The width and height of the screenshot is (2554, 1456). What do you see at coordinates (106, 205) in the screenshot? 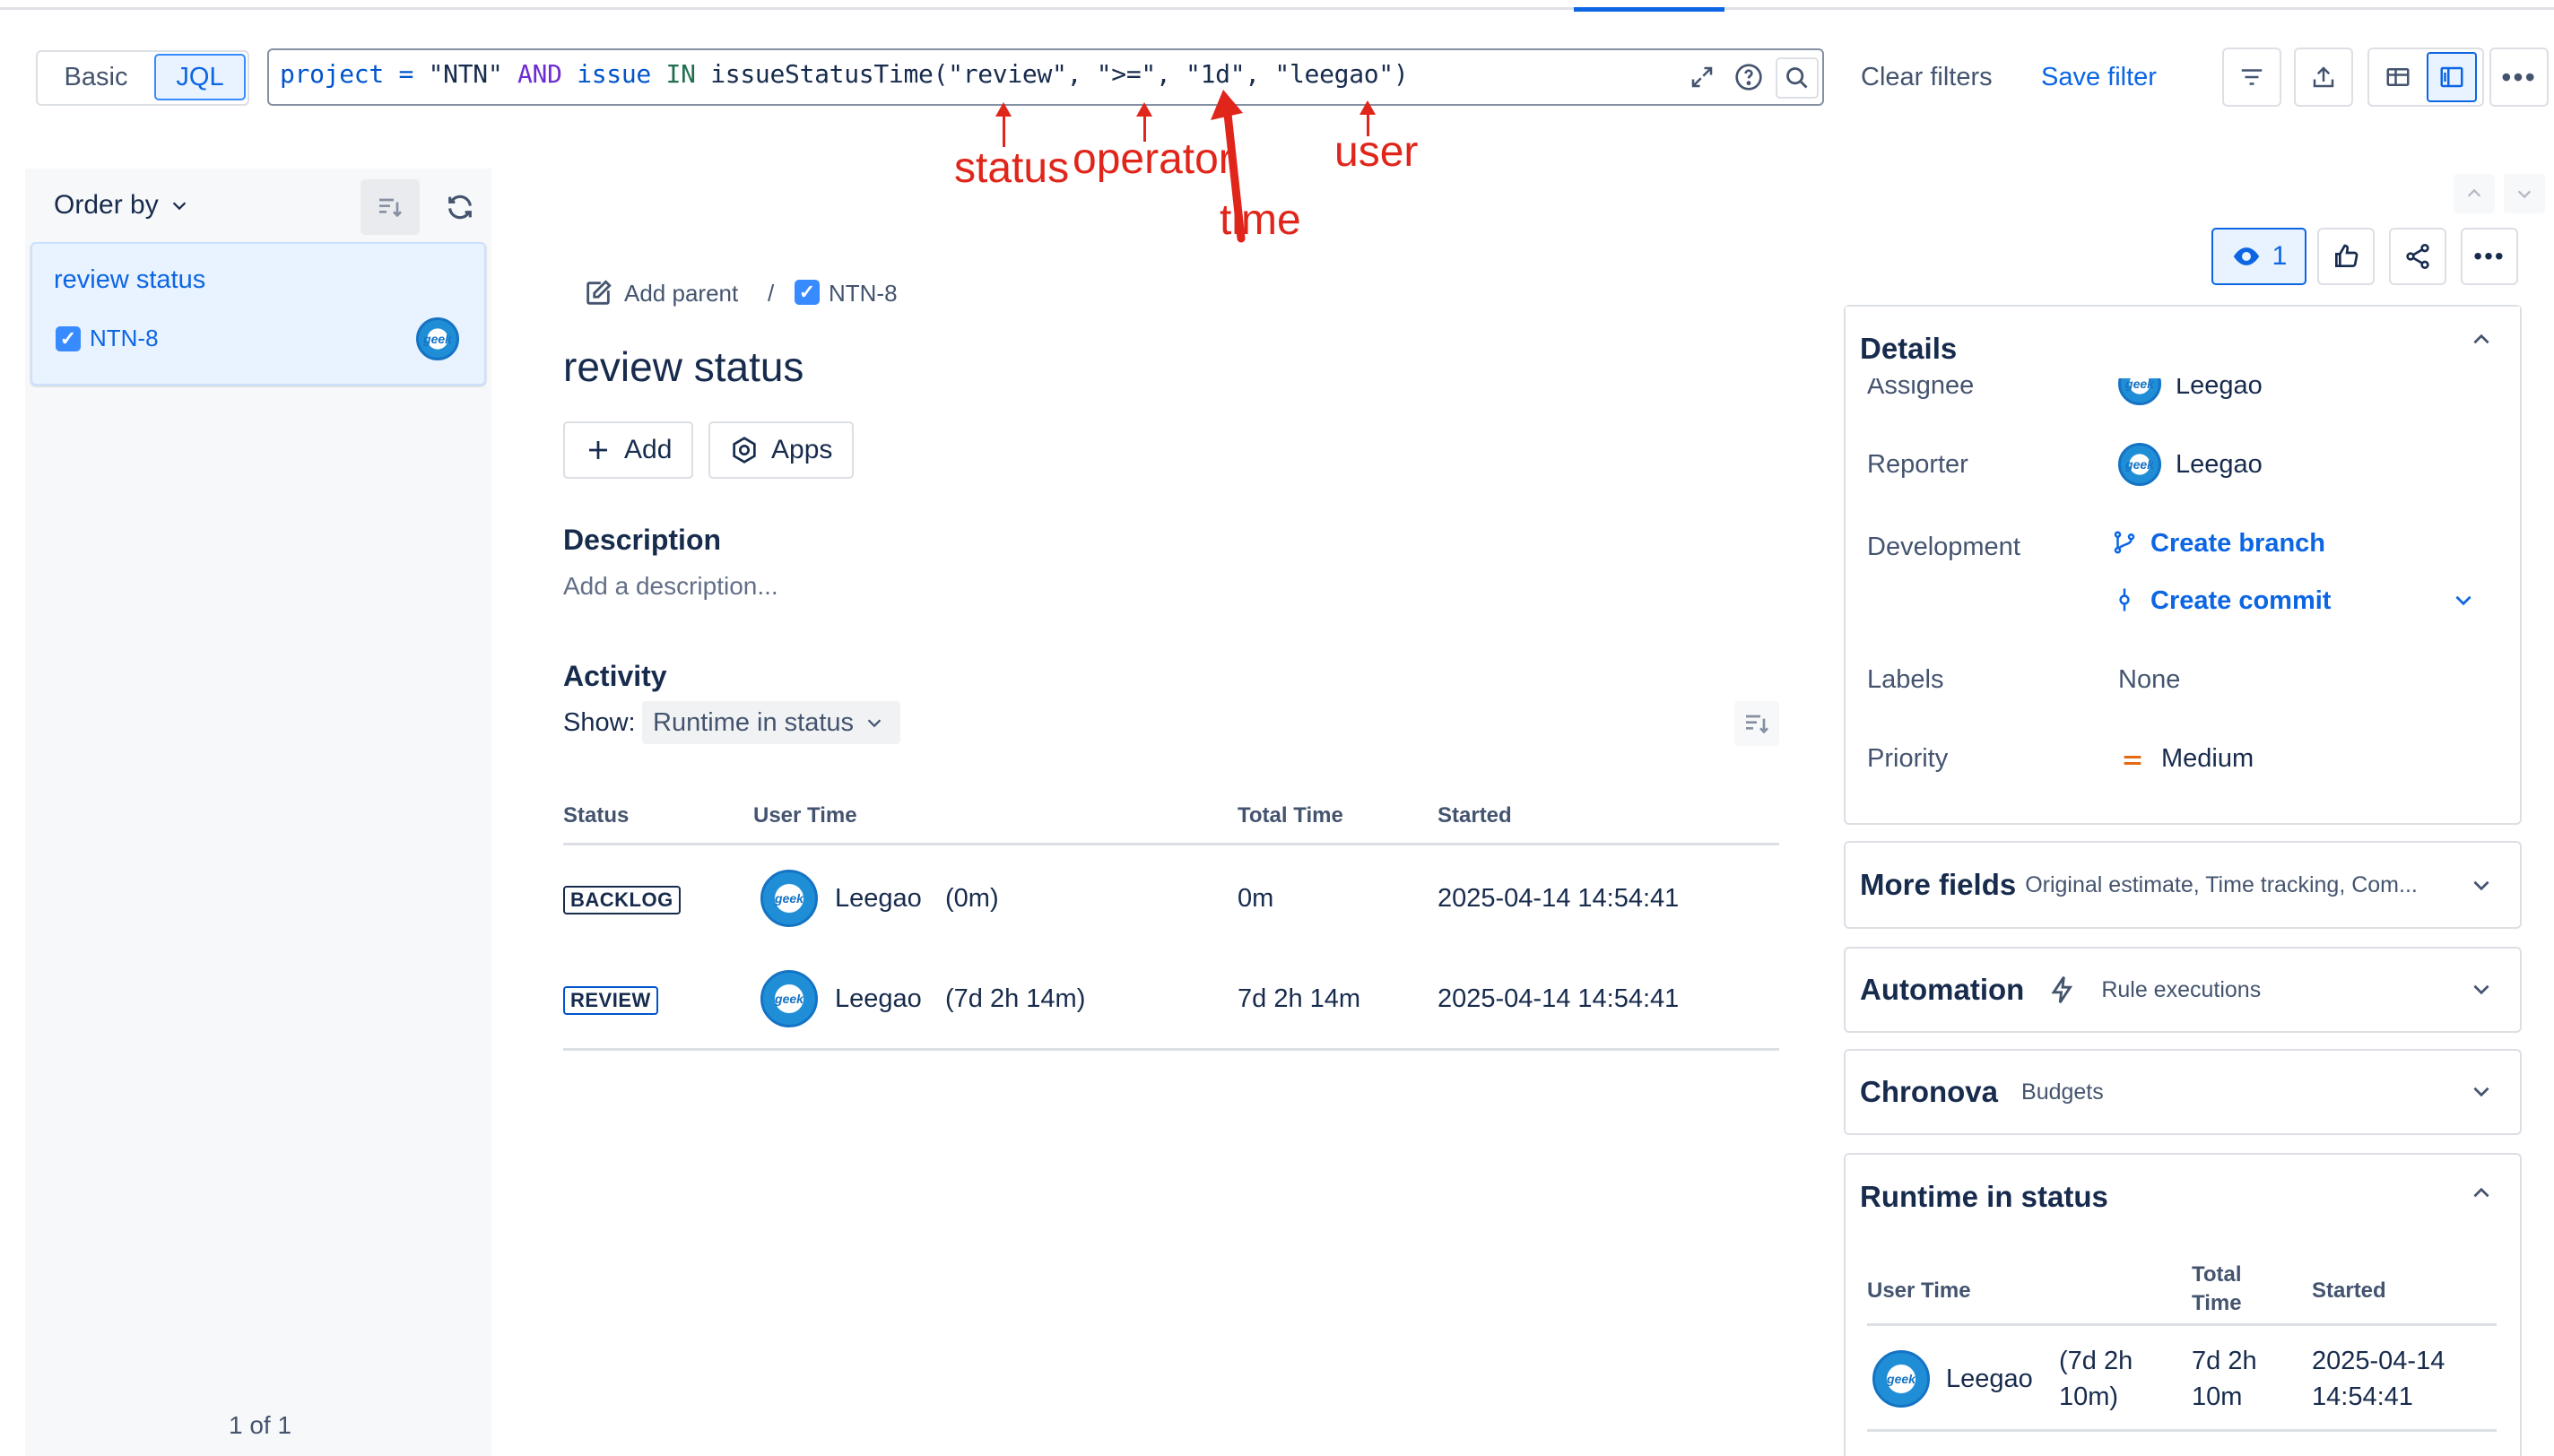
I see `order-by-label: Order by` at bounding box center [106, 205].